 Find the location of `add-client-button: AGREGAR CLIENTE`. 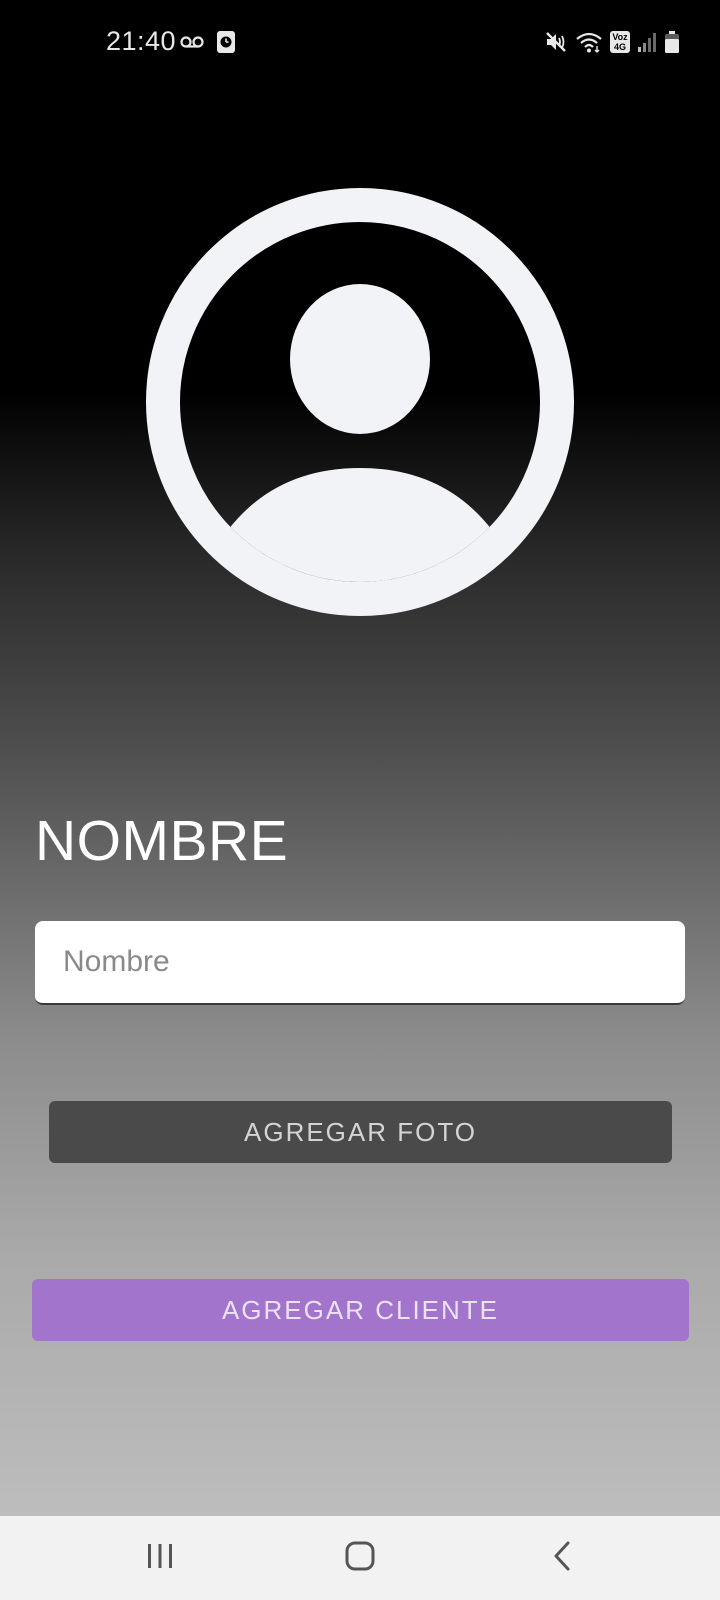

add-client-button: AGREGAR CLIENTE is located at coordinates (360, 1310).